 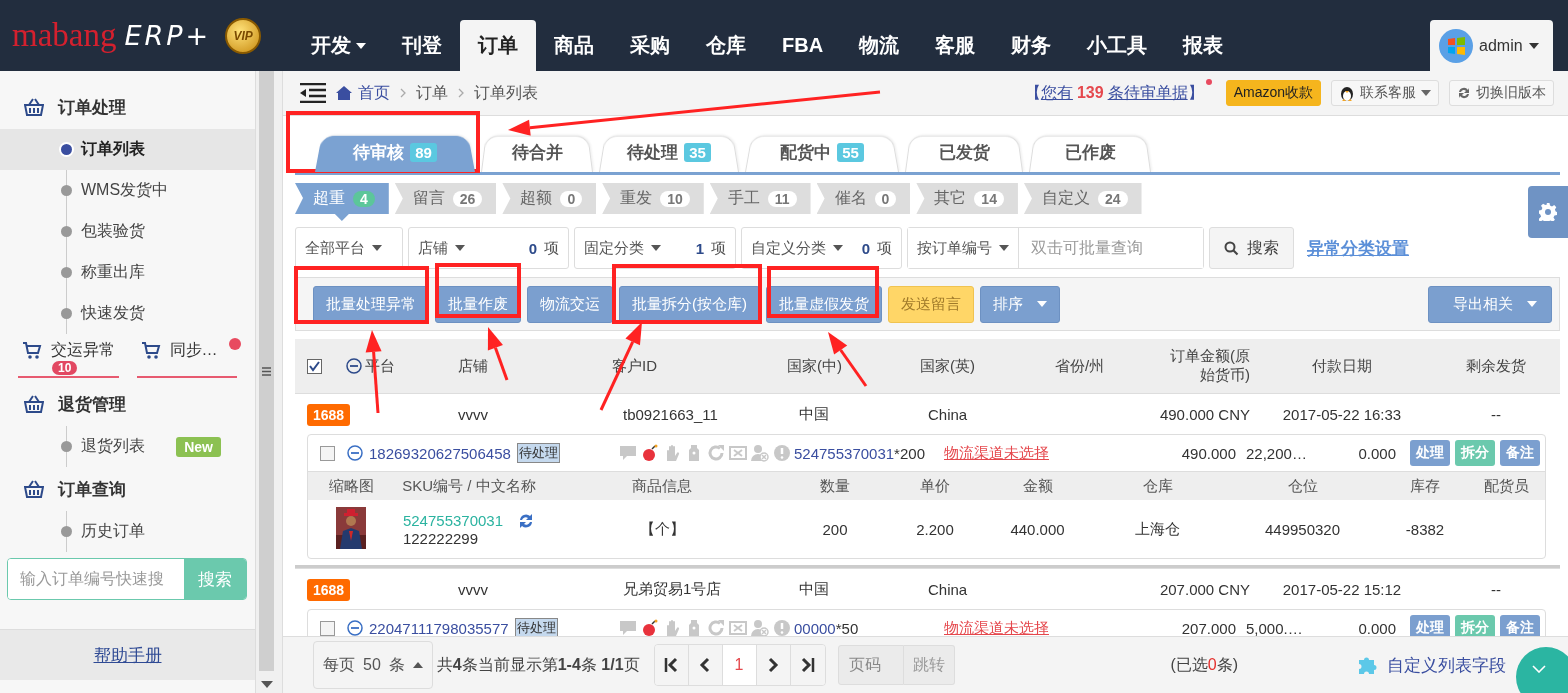 I want to click on nav-tab: 订单, so click(x=498, y=45).